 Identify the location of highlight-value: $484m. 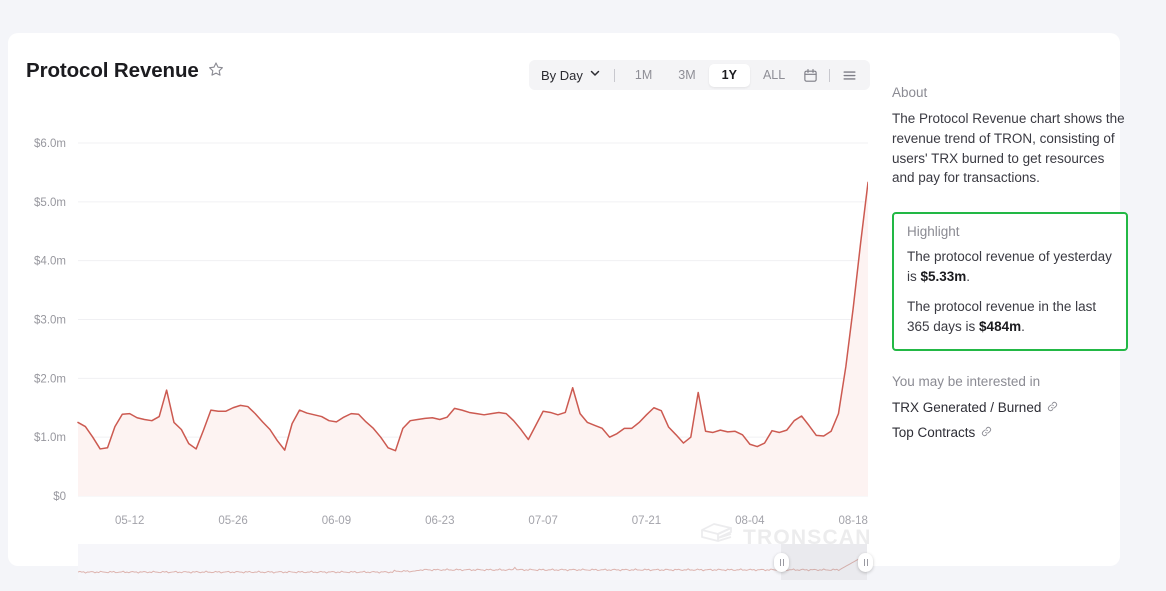
(1000, 326).